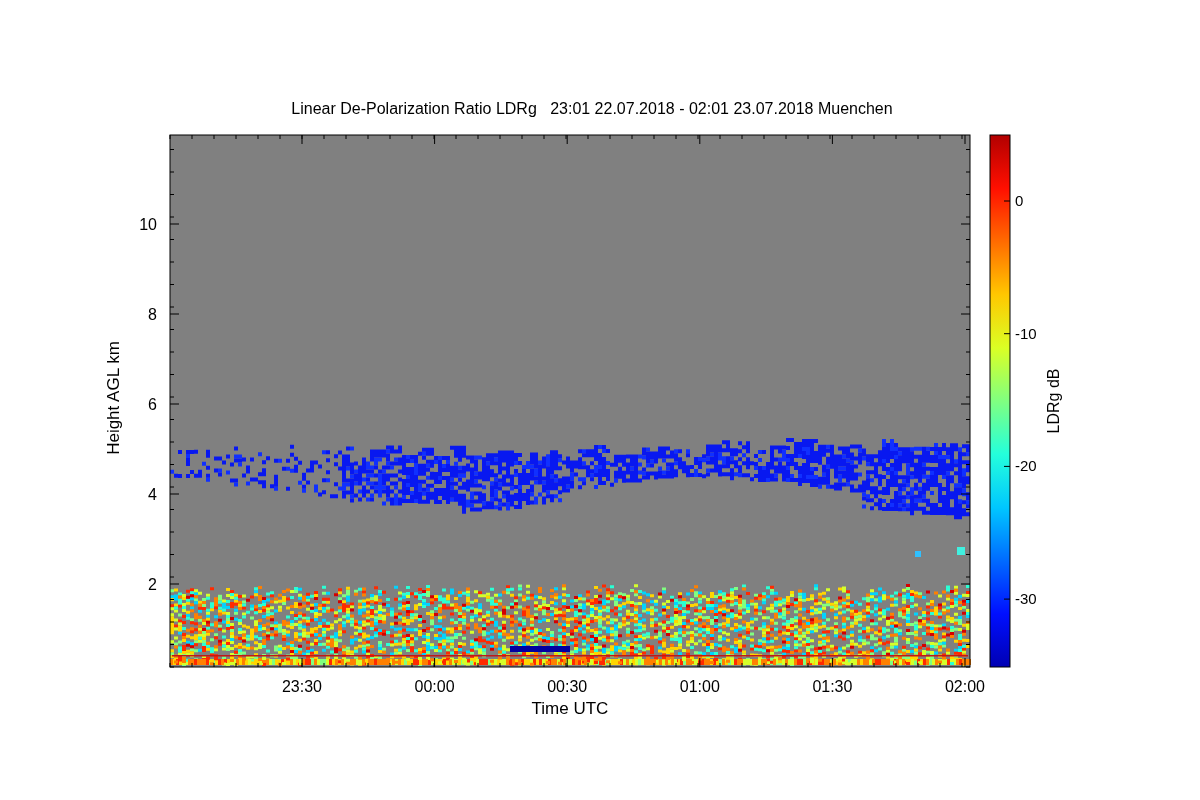 The image size is (1200, 800). I want to click on x-tick-label: 00:00, so click(434, 686).